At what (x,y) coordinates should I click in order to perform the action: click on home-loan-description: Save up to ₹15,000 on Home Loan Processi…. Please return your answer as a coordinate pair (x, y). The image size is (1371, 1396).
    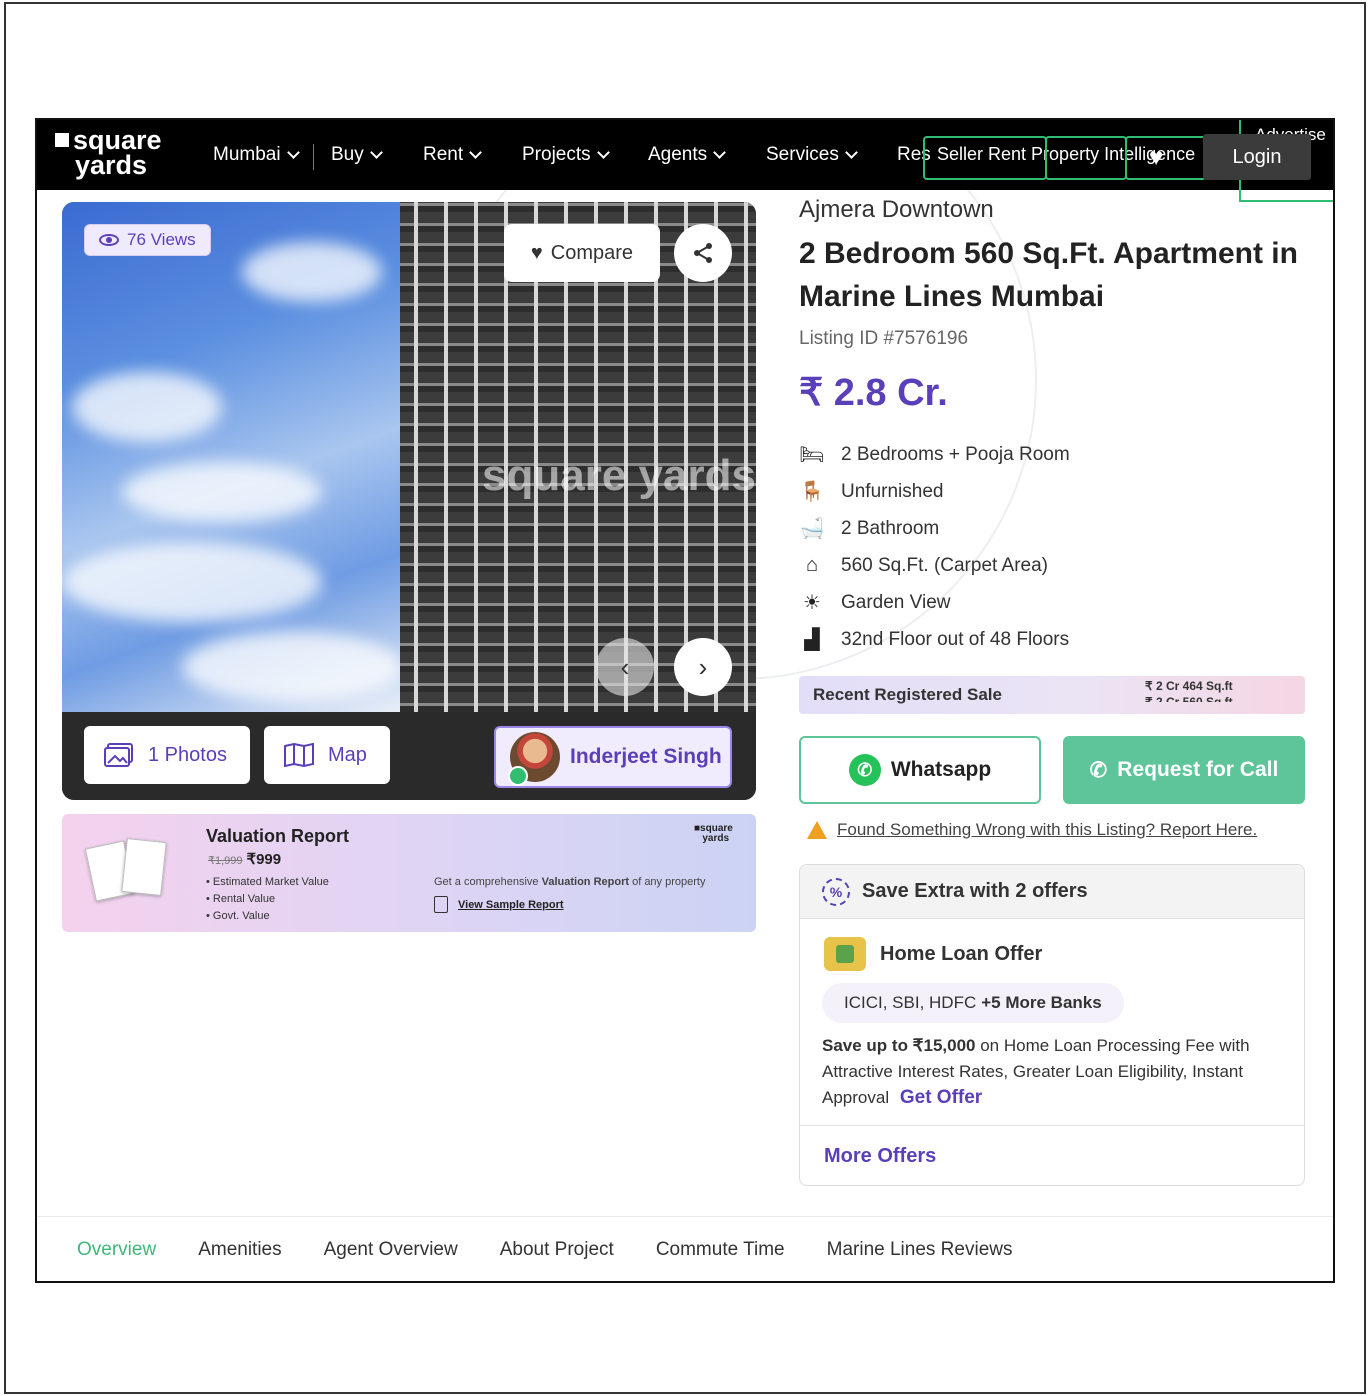
    Looking at the image, I should click on (1052, 1072).